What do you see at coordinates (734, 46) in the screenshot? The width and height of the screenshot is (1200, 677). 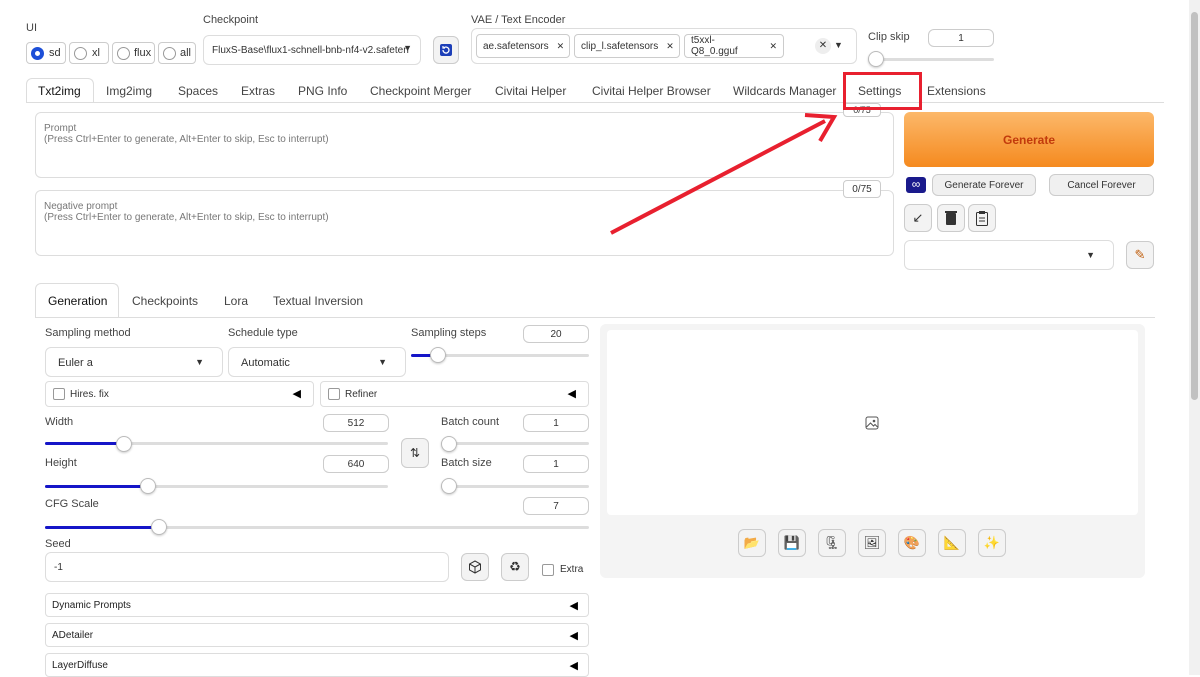 I see `vae-chip: t5xxl-Q8_0.gguf ✕` at bounding box center [734, 46].